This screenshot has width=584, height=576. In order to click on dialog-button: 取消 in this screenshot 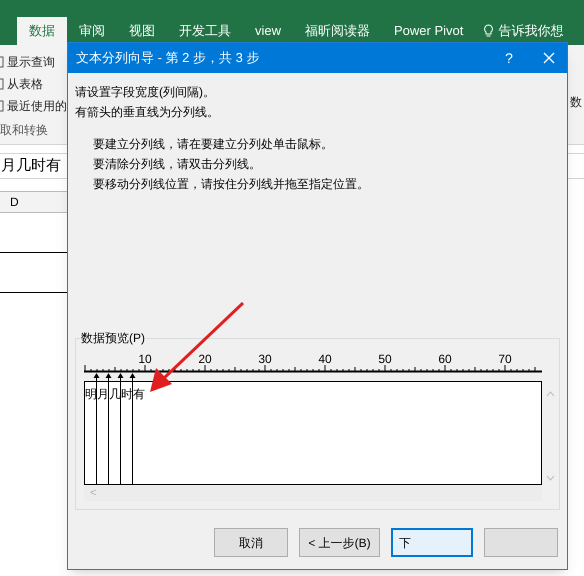, I will do `click(251, 542)`.